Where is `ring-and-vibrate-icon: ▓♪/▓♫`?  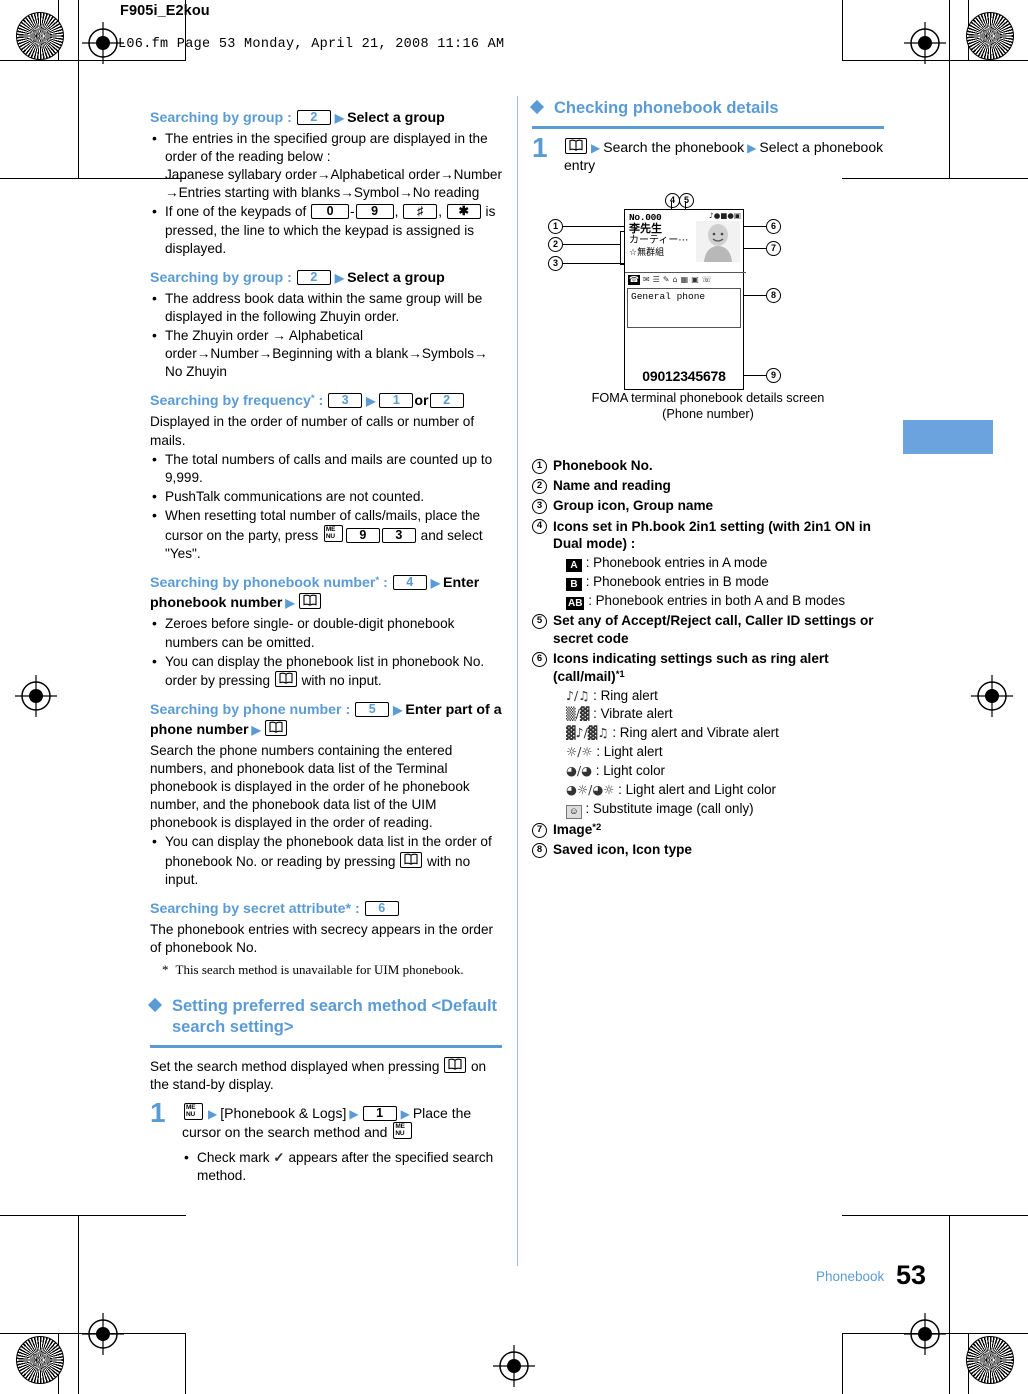
ring-and-vibrate-icon: ▓♪/▓♫ is located at coordinates (587, 733).